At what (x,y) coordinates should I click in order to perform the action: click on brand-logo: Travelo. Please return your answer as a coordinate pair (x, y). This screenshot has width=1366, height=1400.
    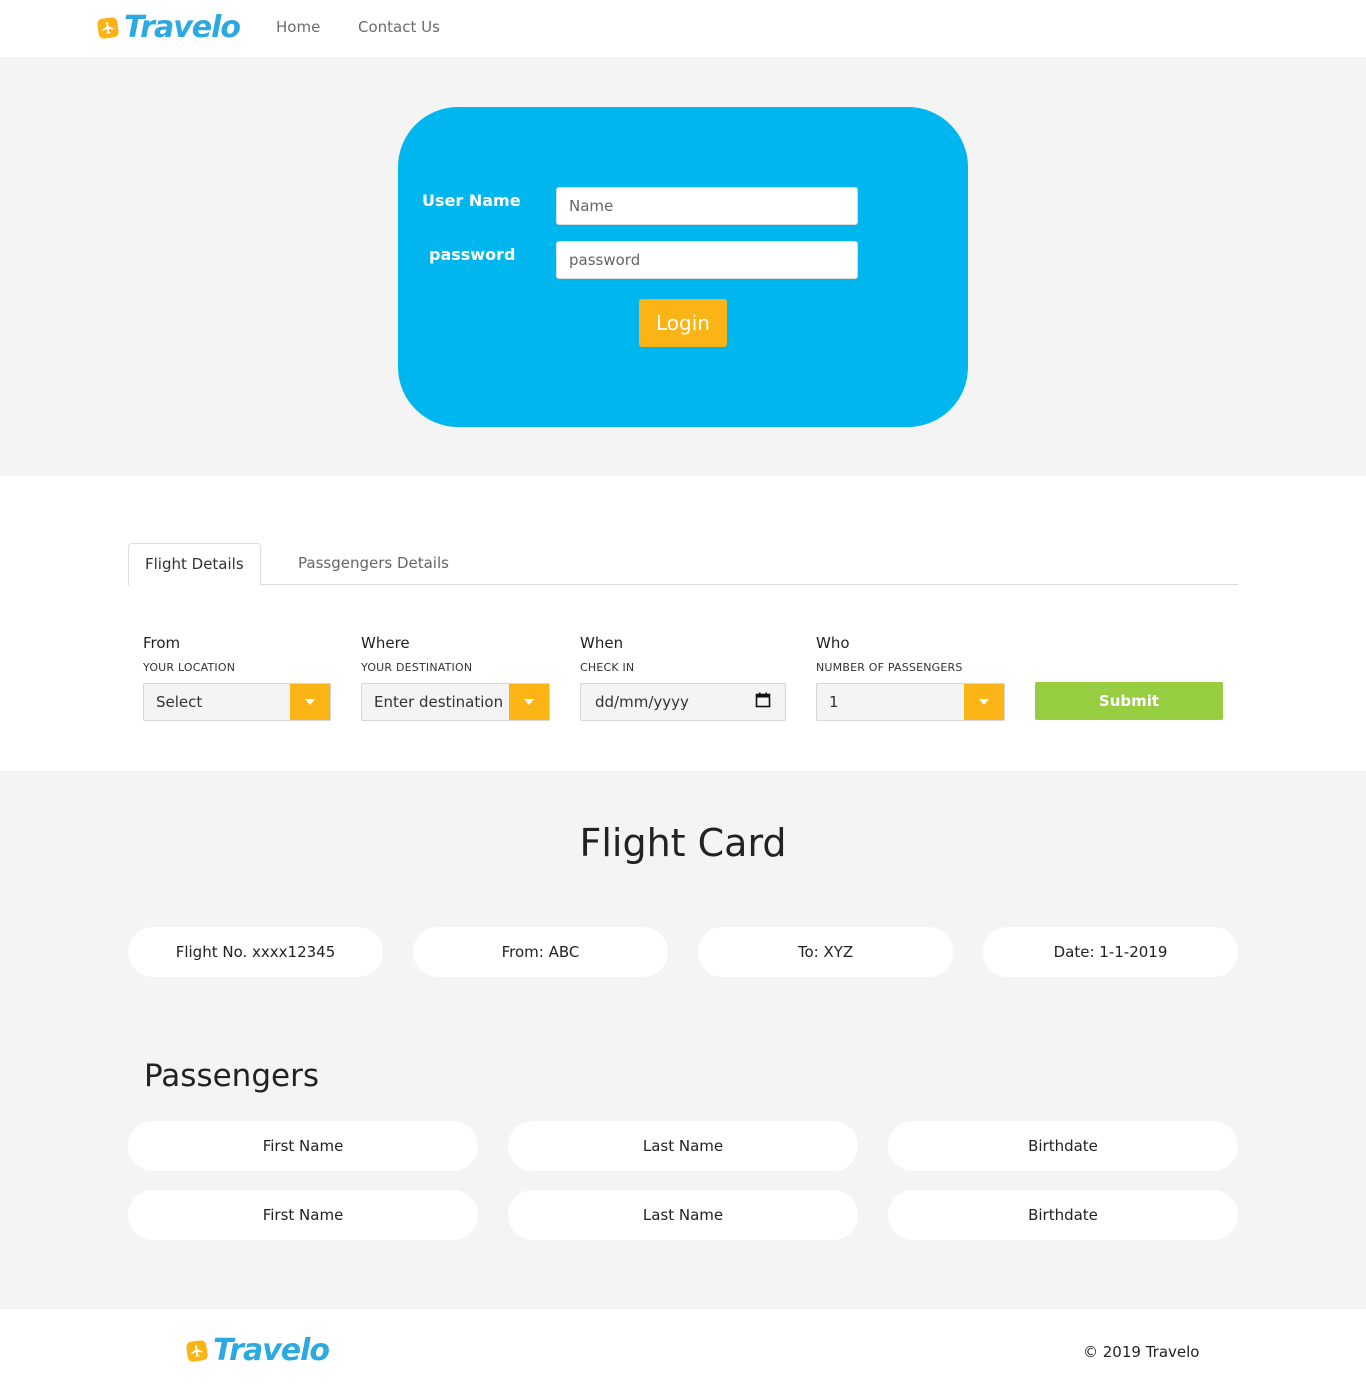
    Looking at the image, I should click on (168, 27).